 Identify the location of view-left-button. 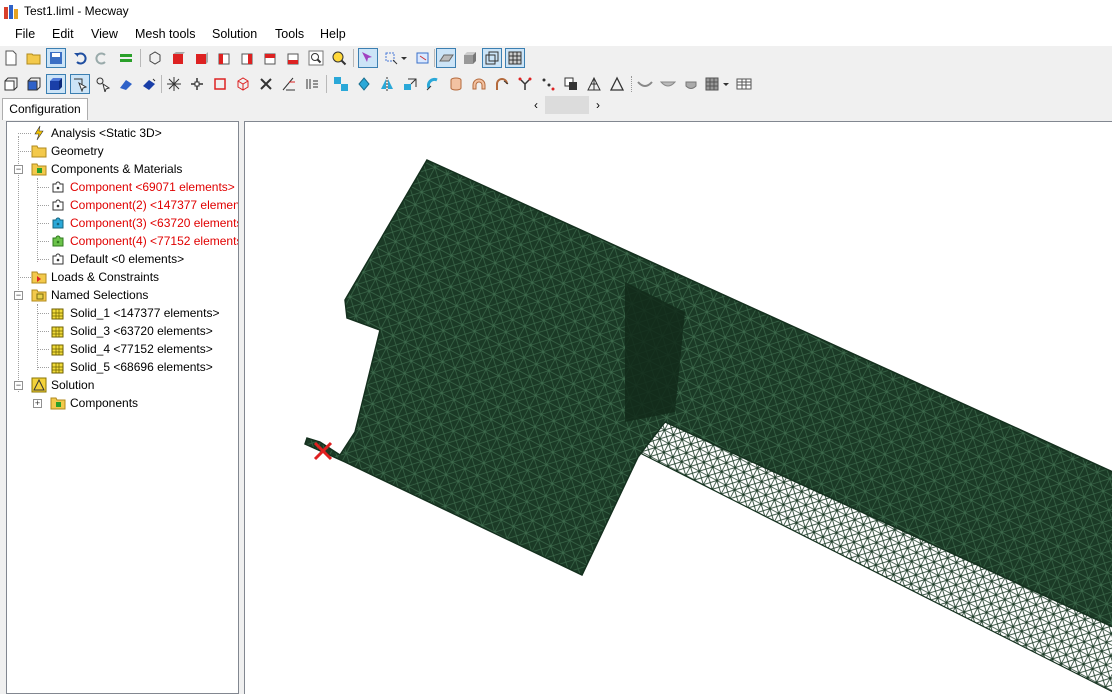
(224, 58).